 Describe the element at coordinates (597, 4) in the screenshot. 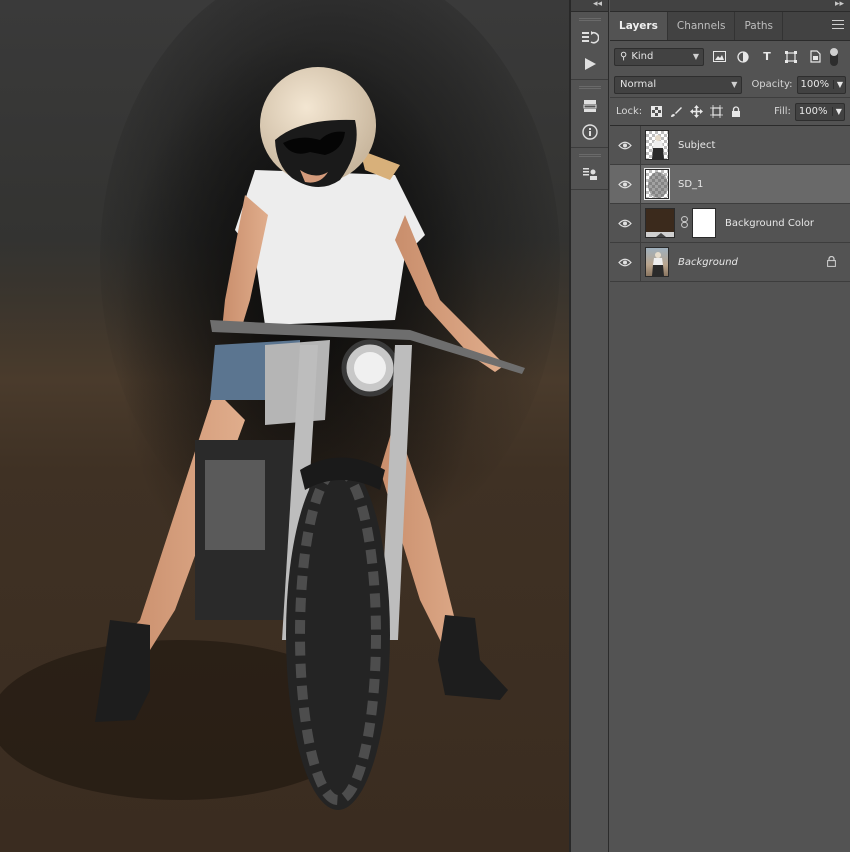

I see `double-chevron-left-icon: ◂◂` at that location.